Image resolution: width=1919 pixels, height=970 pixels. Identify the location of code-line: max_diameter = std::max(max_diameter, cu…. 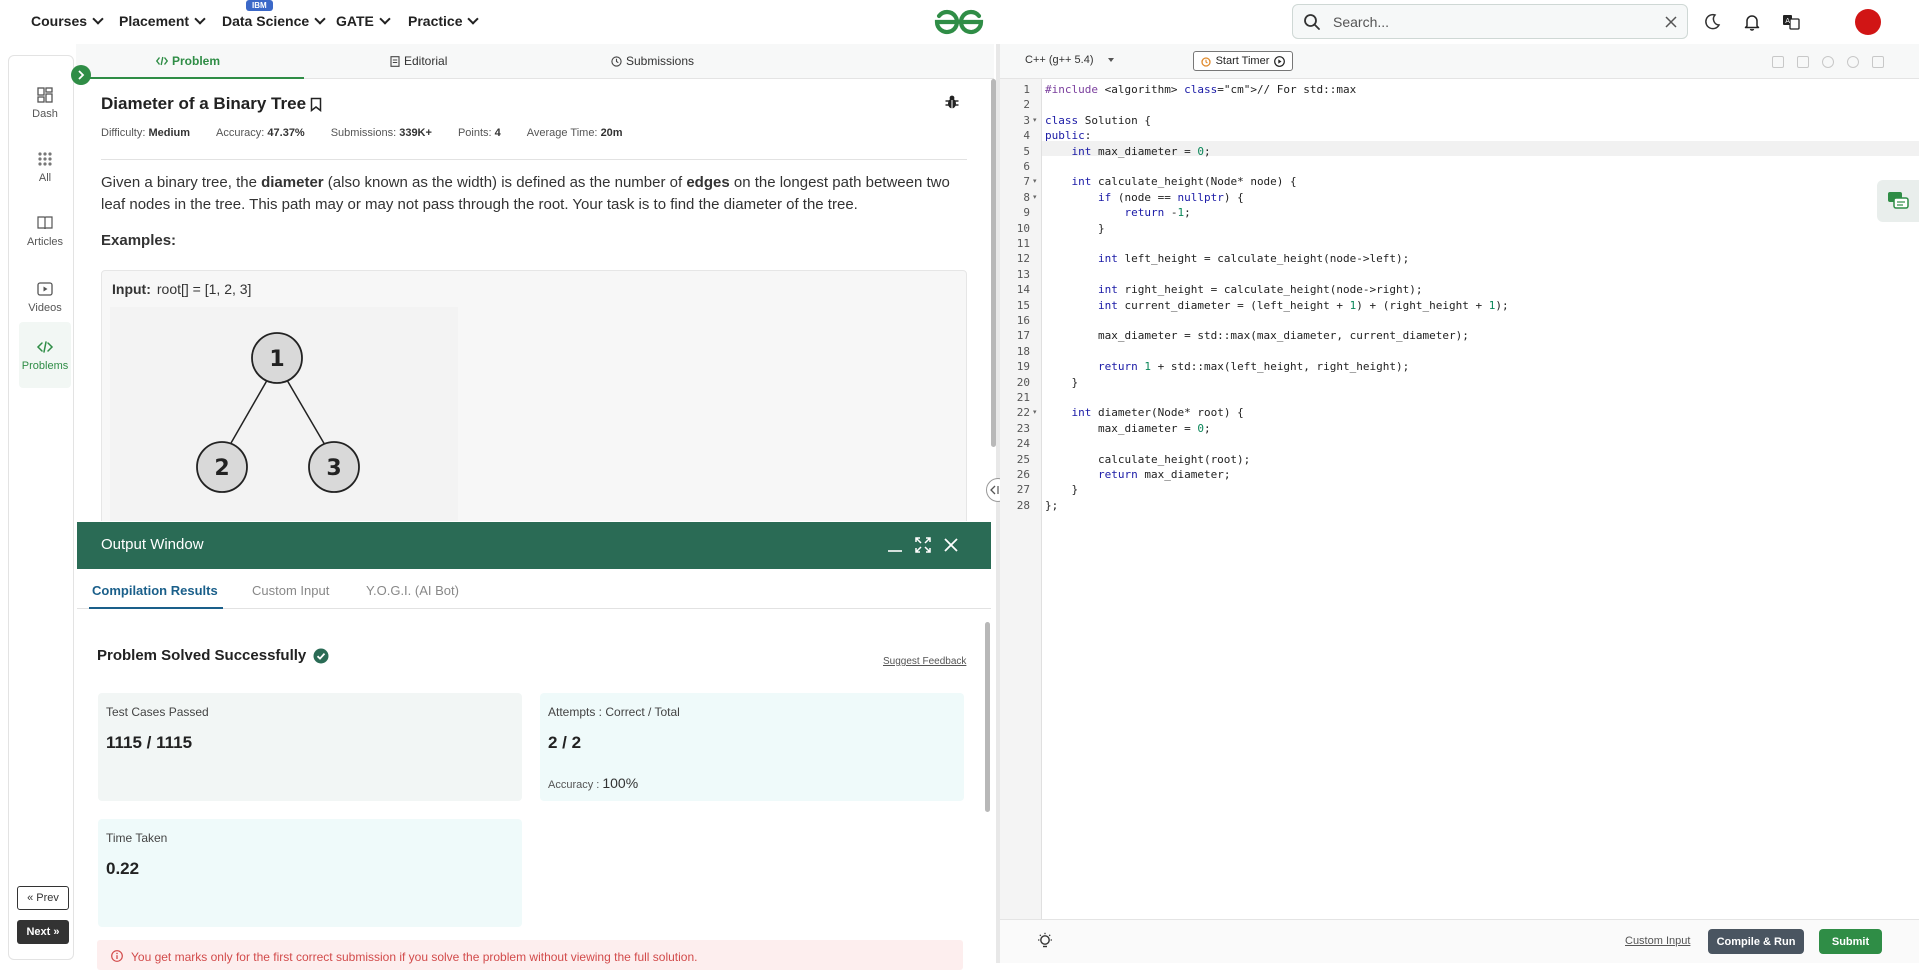
(1257, 336).